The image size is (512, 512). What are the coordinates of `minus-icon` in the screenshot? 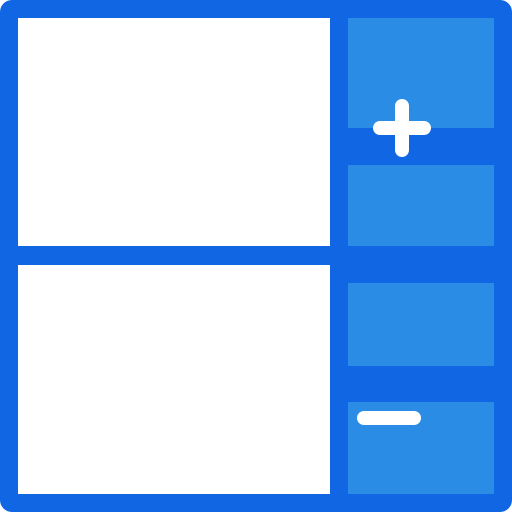 It's located at (389, 418).